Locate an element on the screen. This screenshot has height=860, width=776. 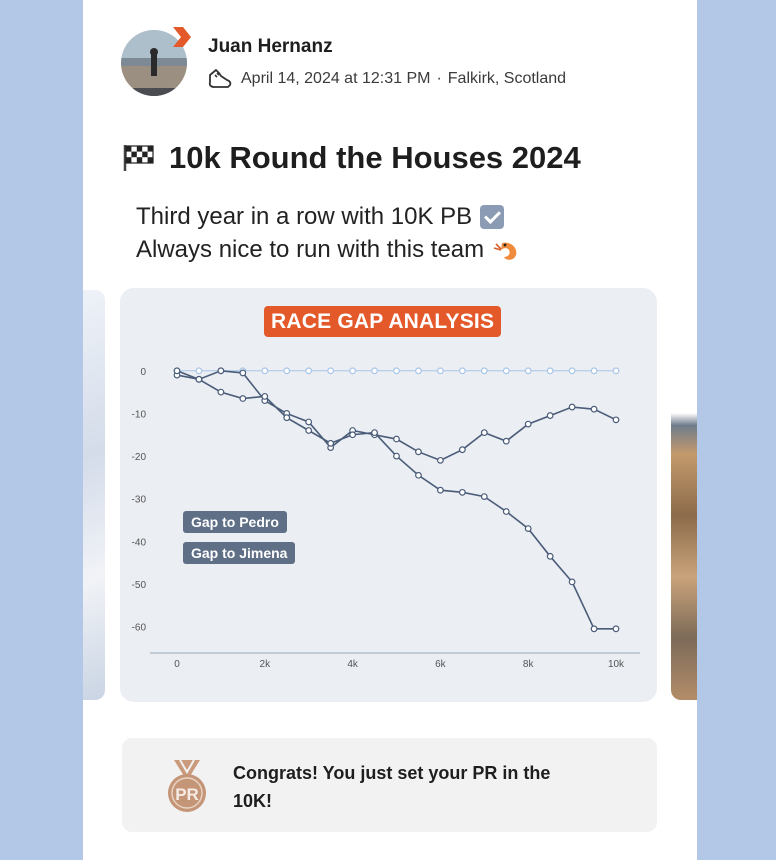
pr-medal-icon: PR is located at coordinates (187, 785).